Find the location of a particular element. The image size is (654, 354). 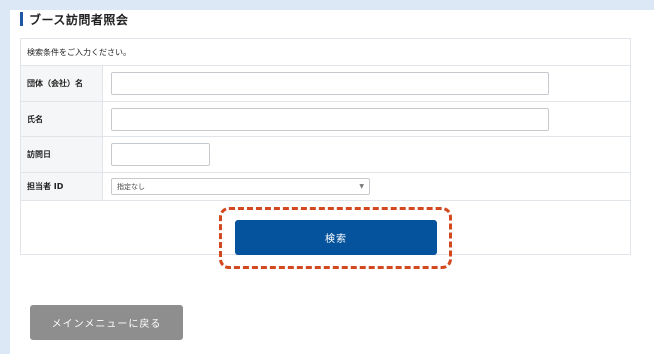

staff-id-selected-value: 指定なし is located at coordinates (131, 186).